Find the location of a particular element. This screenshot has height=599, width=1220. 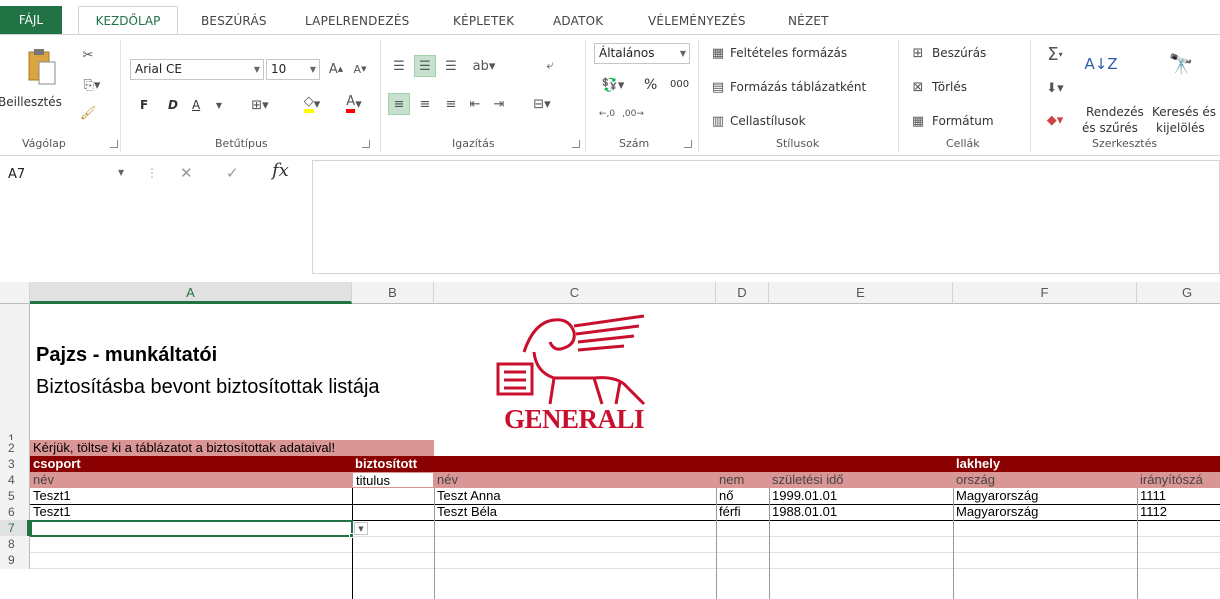

row-header-3: 3 is located at coordinates (15, 464).